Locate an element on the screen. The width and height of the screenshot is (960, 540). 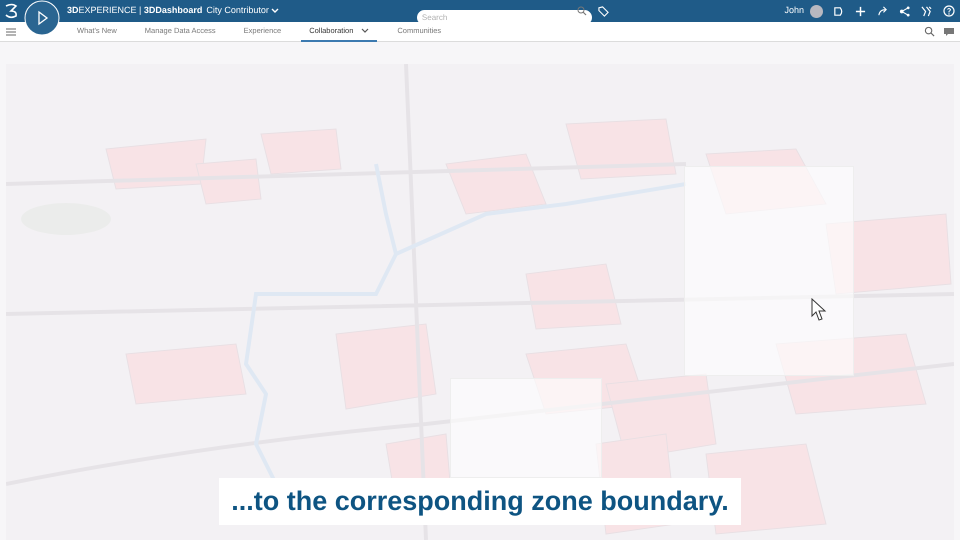
caption: ...to the corresponding zone boundary. is located at coordinates (480, 501).